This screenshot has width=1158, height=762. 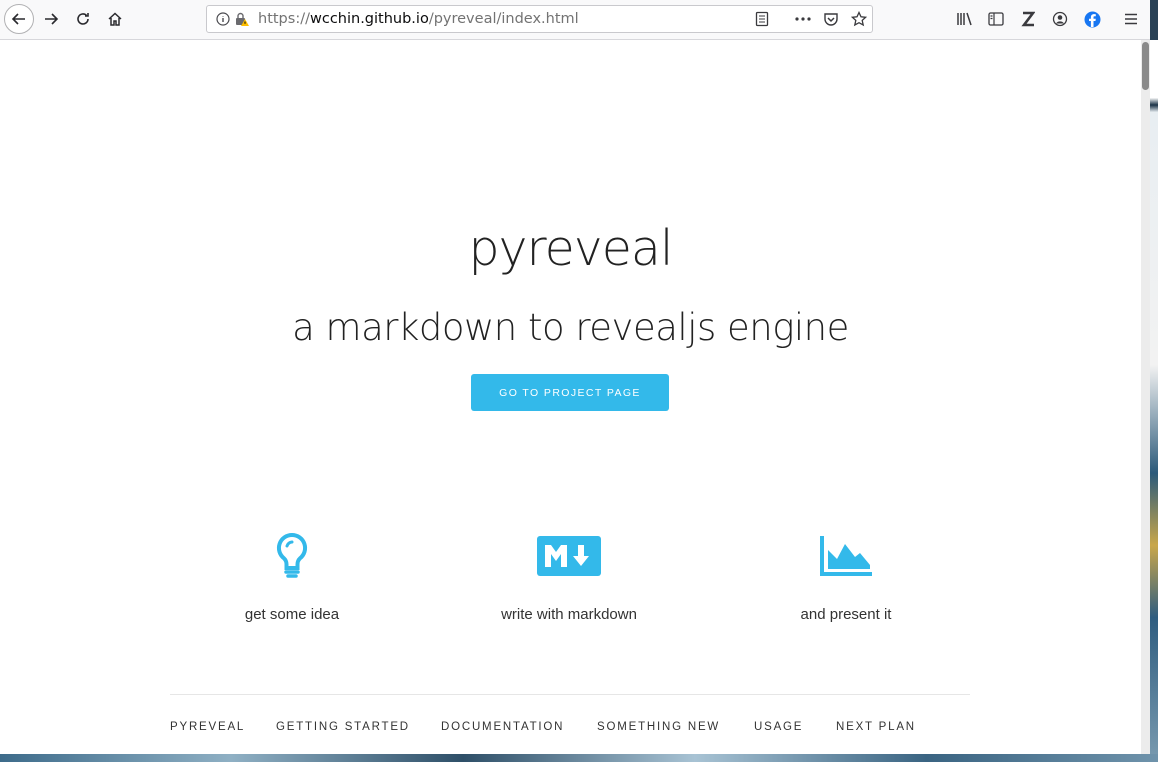 What do you see at coordinates (965, 19) in the screenshot?
I see `library-icon` at bounding box center [965, 19].